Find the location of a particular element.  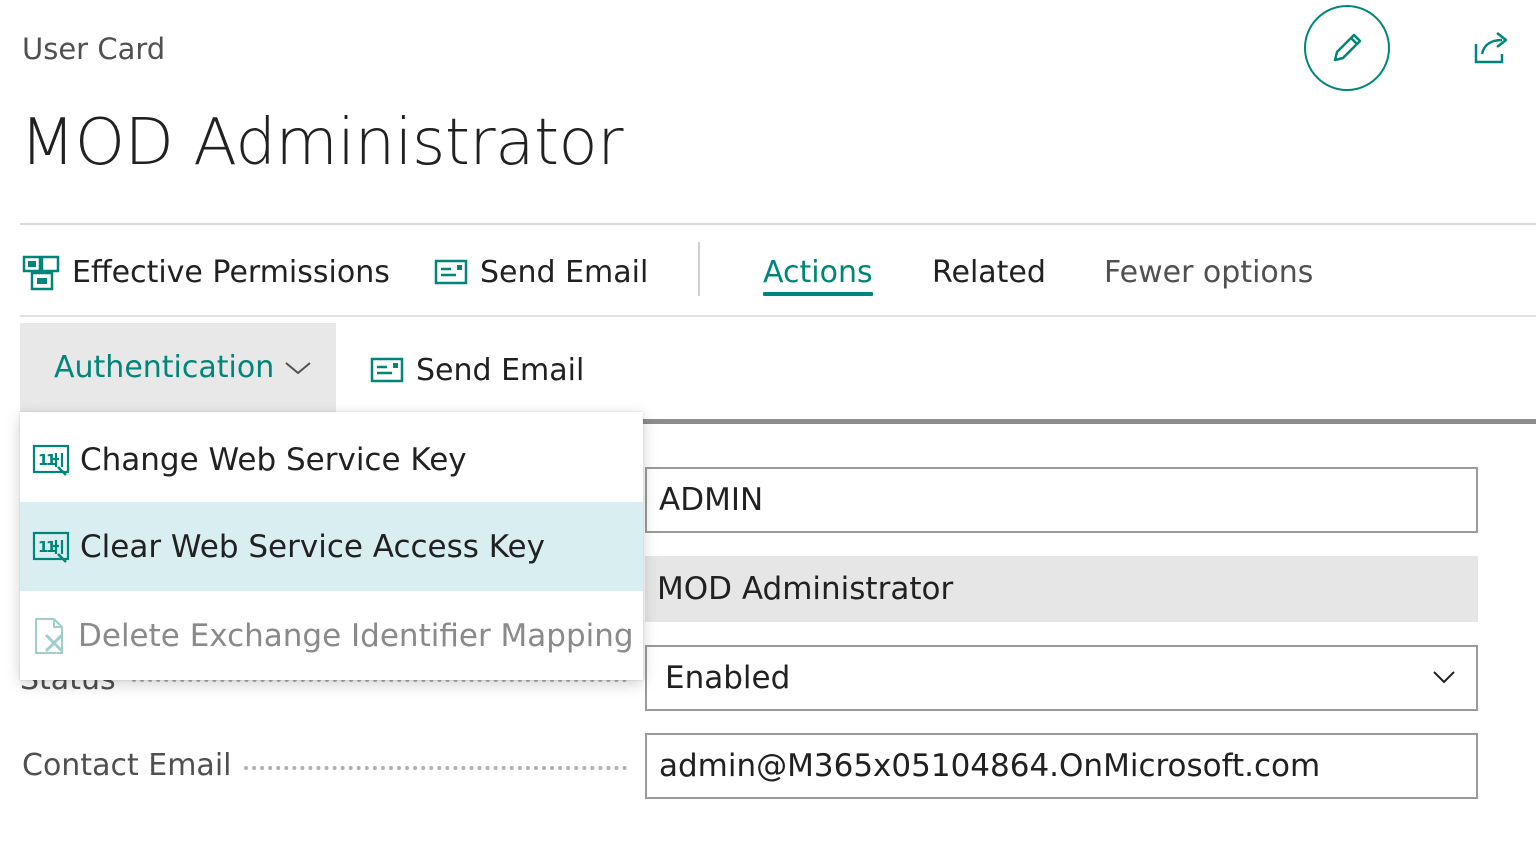

menu-item-clear-web-service-access-key: 1 1 Clear Web Service Access Key is located at coordinates (331, 546).